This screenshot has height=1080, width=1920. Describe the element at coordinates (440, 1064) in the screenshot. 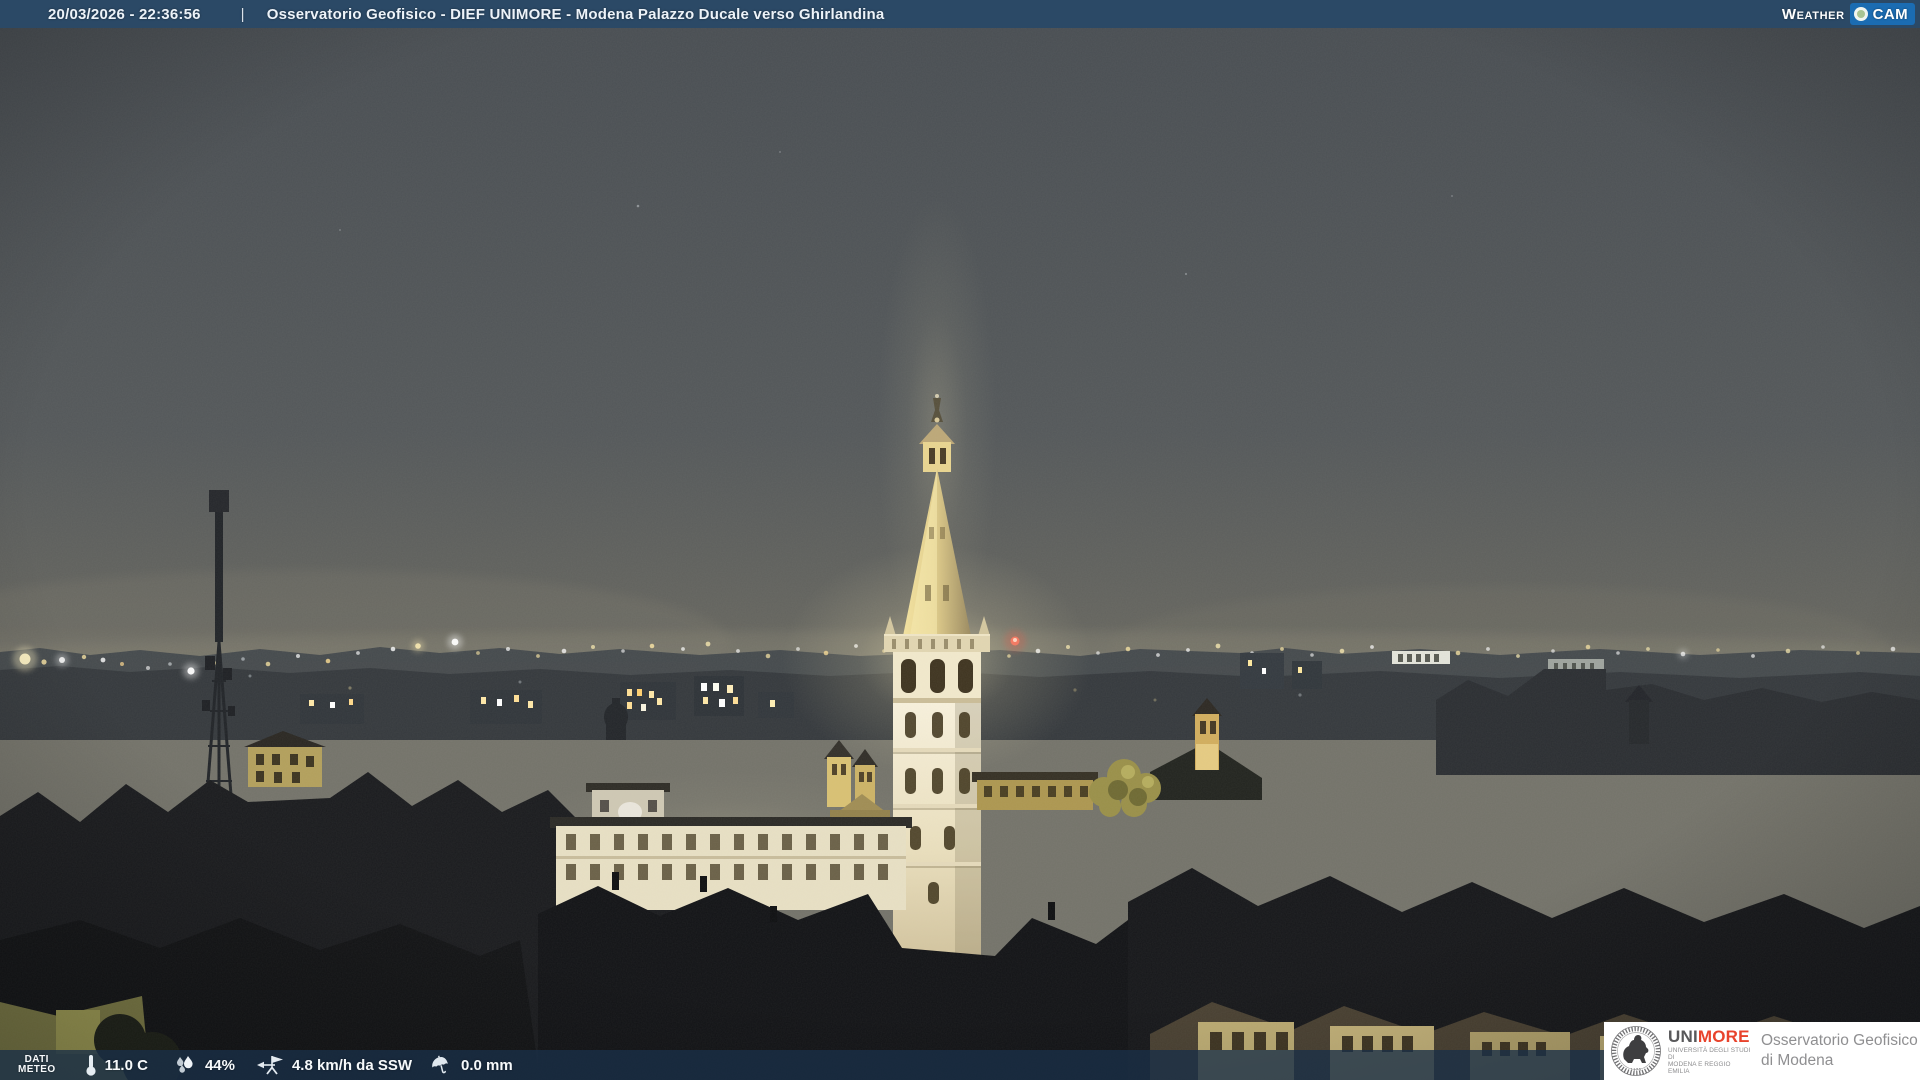

I see `umbrella-icon` at that location.